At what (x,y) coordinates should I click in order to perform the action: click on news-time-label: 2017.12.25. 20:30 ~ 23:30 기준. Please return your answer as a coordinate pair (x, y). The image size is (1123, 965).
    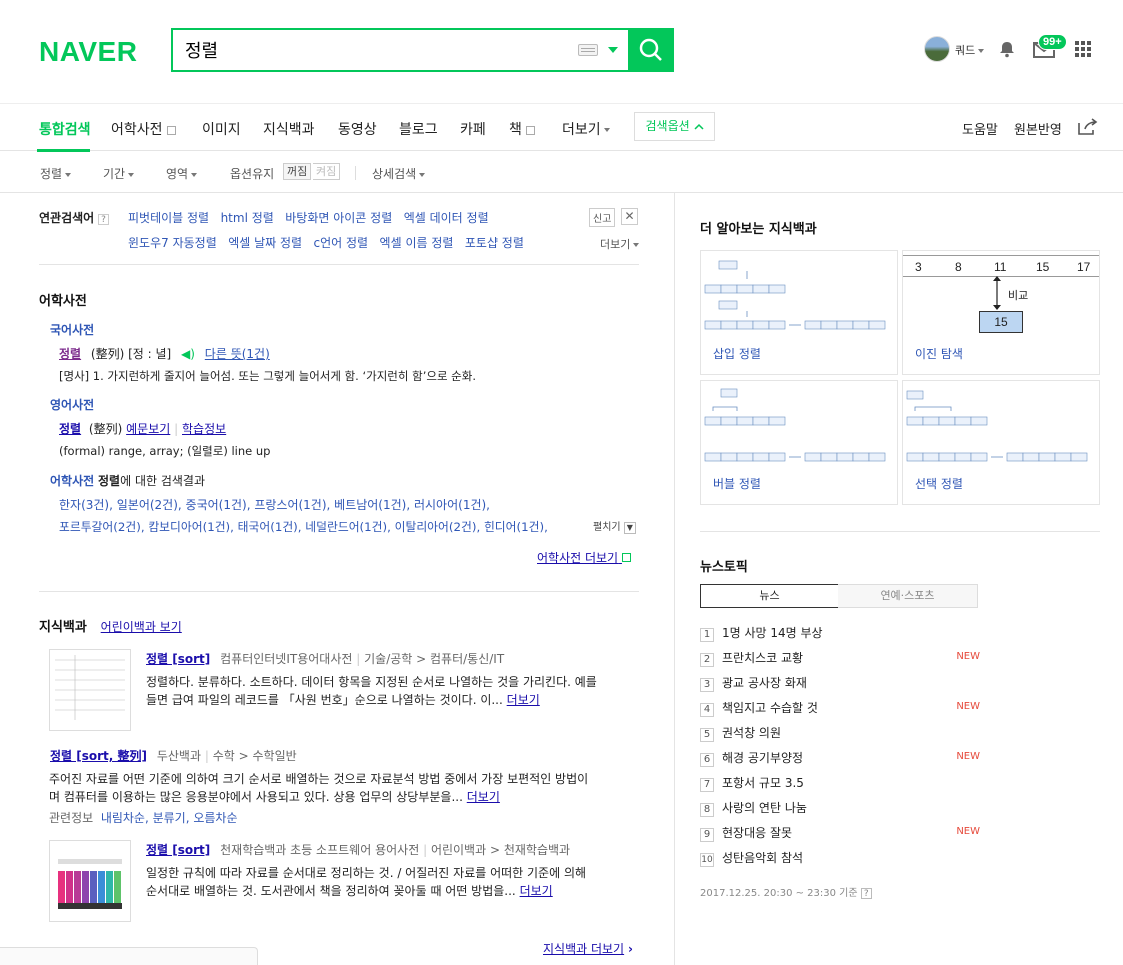
    Looking at the image, I should click on (779, 893).